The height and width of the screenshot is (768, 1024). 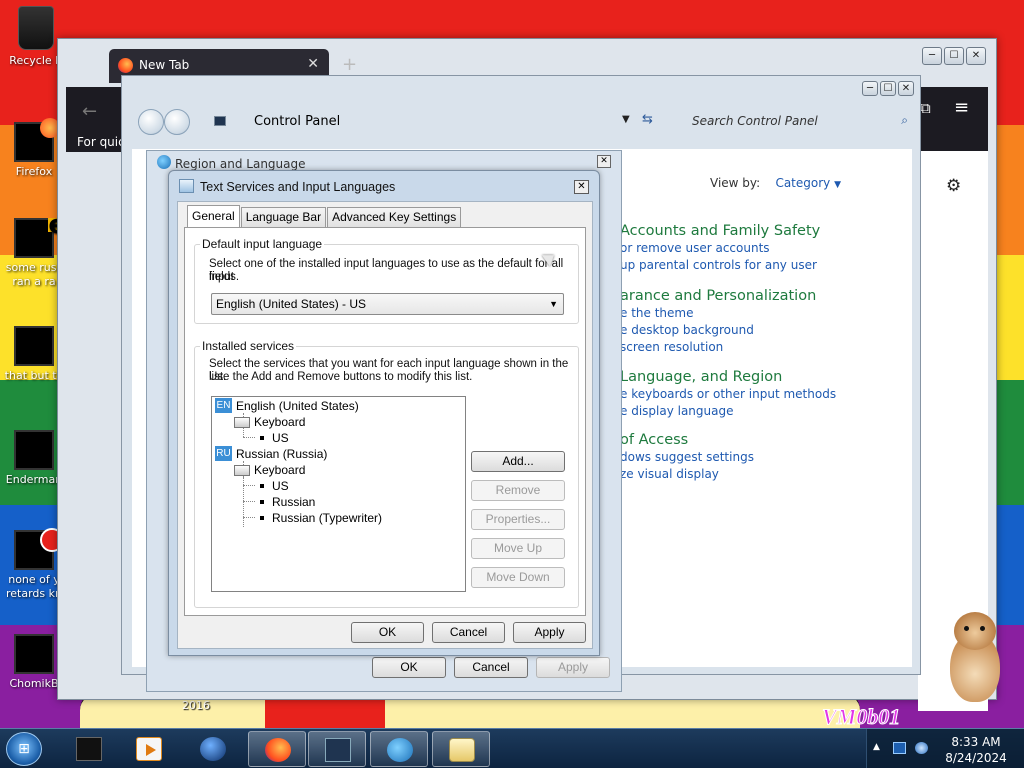 What do you see at coordinates (223, 453) in the screenshot?
I see `language-code-badge: RU` at bounding box center [223, 453].